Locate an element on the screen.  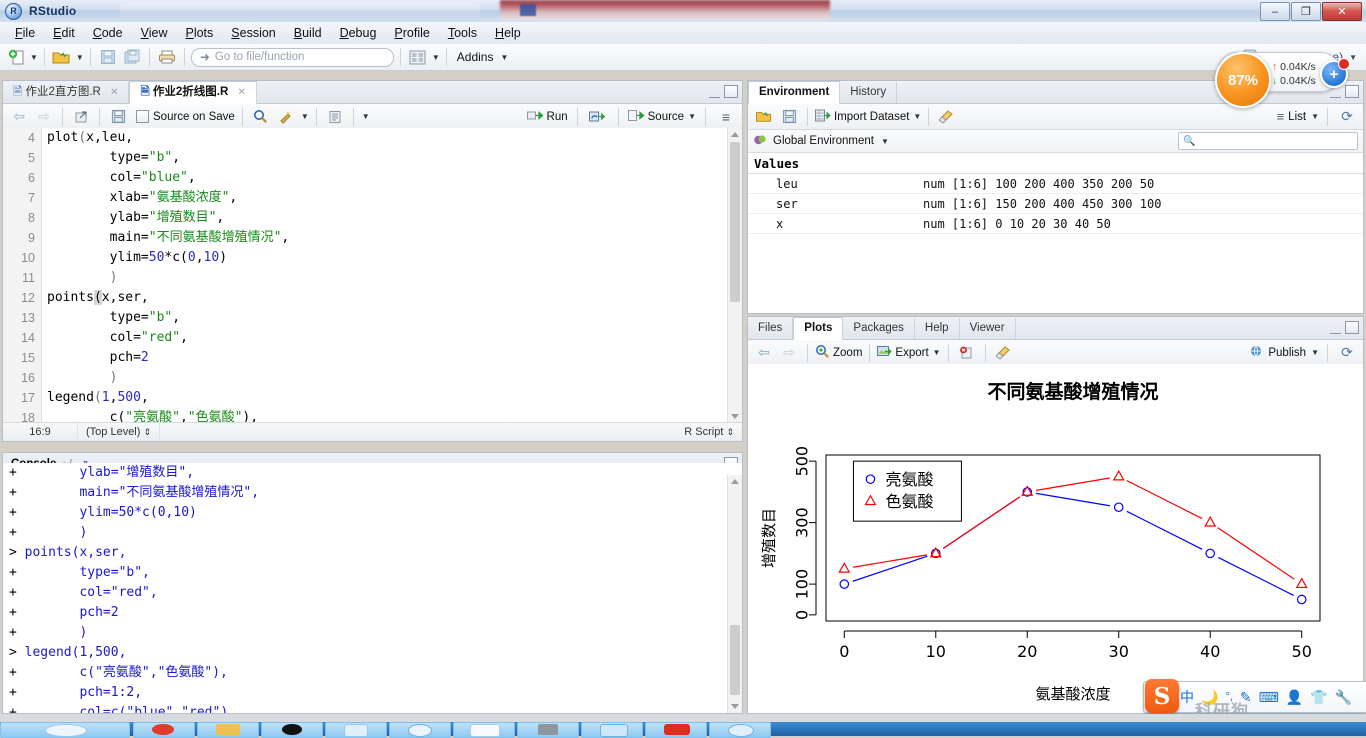
publish-caret-icon: ▼ is located at coordinates (1315, 352).